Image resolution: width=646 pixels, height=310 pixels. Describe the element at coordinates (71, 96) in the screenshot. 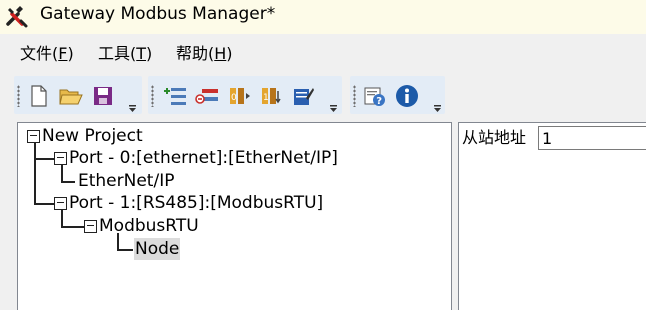

I see `open-folder-icon` at that location.